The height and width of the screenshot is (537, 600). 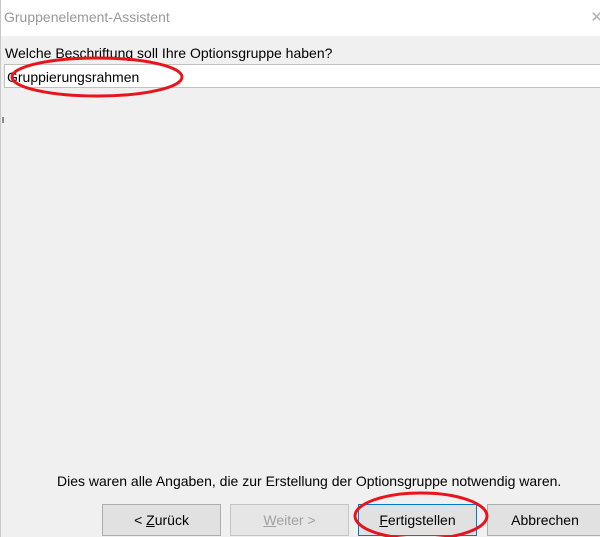 I want to click on close-icon: ✕, so click(x=595, y=17).